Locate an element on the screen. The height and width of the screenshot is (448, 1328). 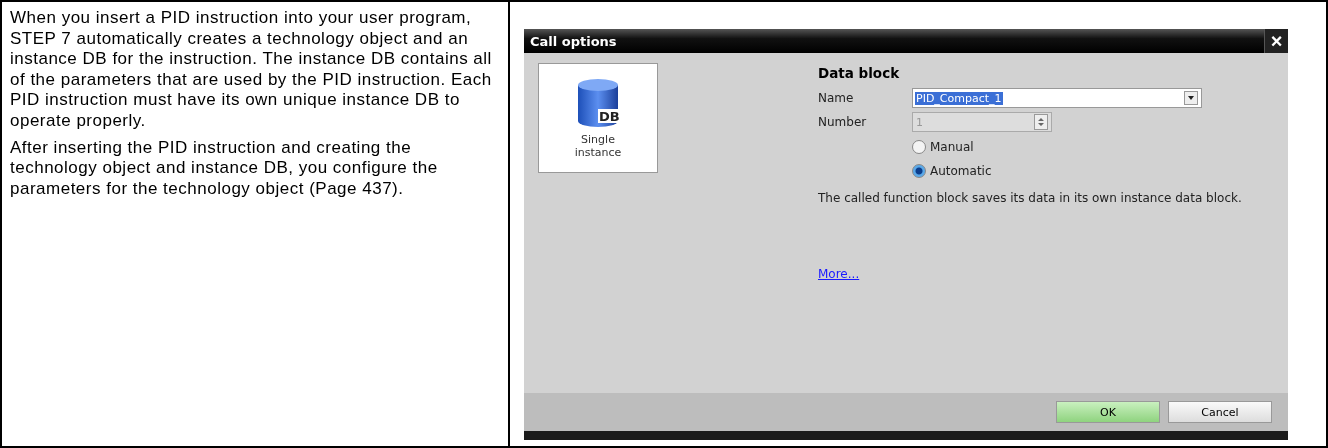
ok-button: OK is located at coordinates (1108, 412).